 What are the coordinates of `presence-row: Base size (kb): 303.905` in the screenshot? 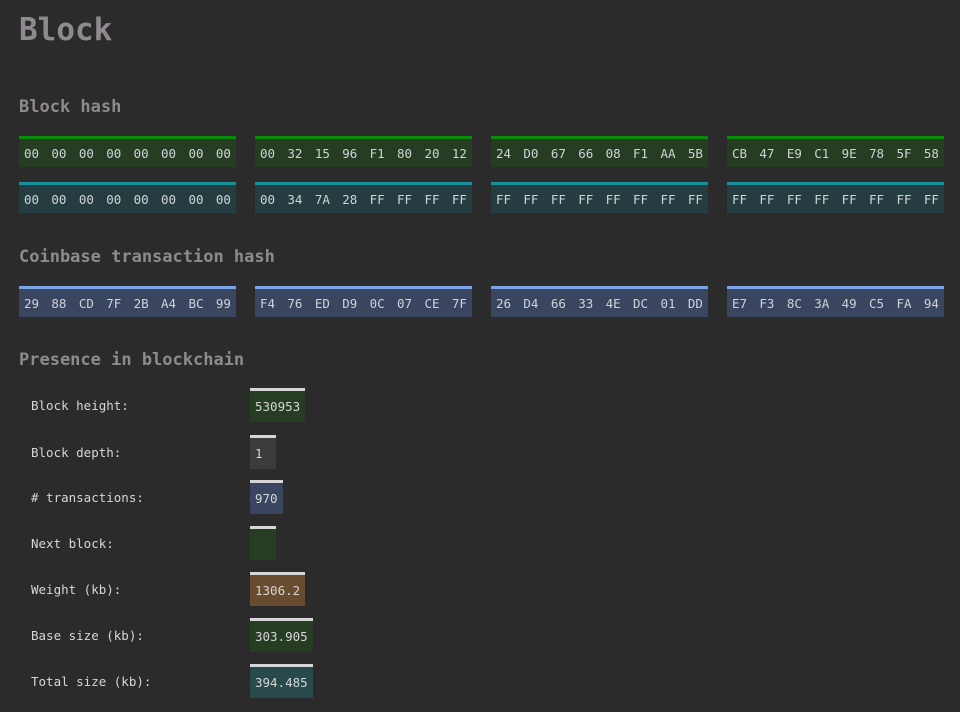 It's located at (300, 635).